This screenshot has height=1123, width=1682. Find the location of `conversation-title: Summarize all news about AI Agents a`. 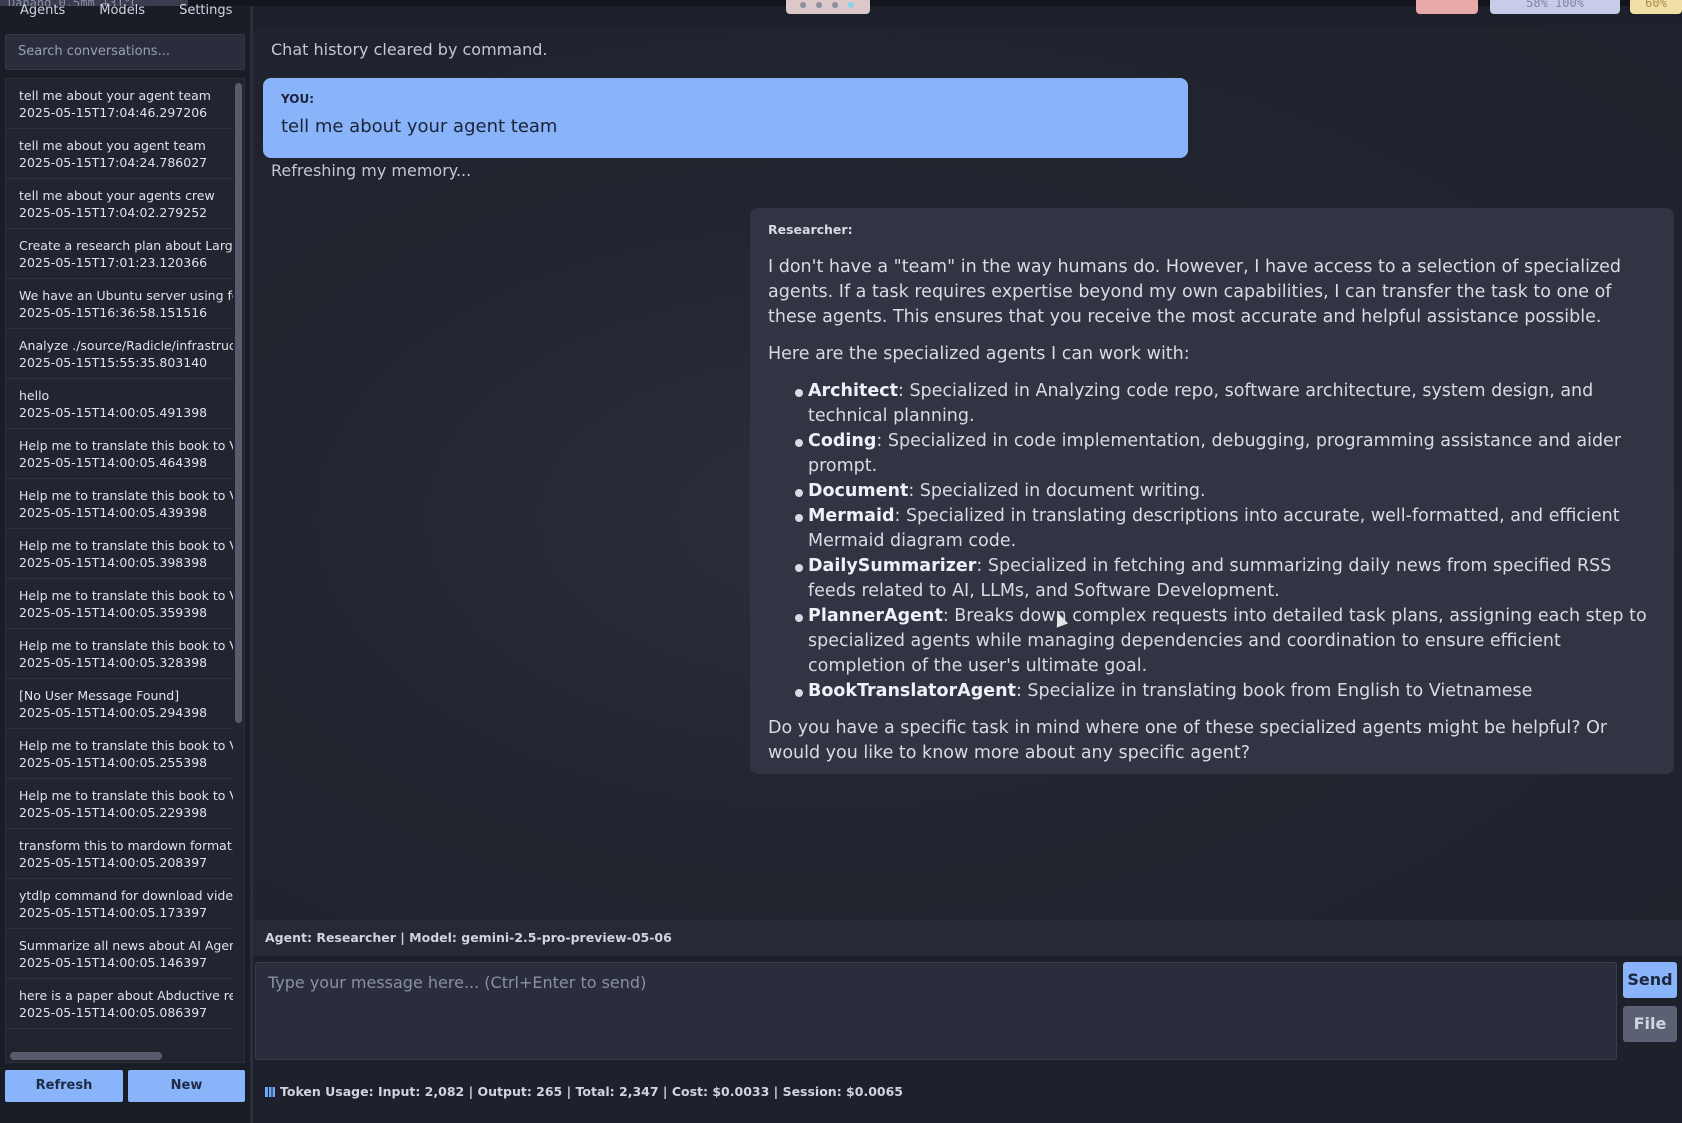

conversation-title: Summarize all news about AI Agents a is located at coordinates (126, 945).